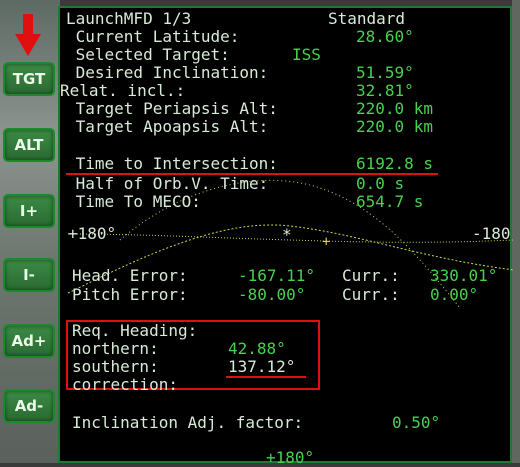 This screenshot has width=520, height=467. What do you see at coordinates (290, 457) in the screenshot?
I see `plot-bottom-label: +180°` at bounding box center [290, 457].